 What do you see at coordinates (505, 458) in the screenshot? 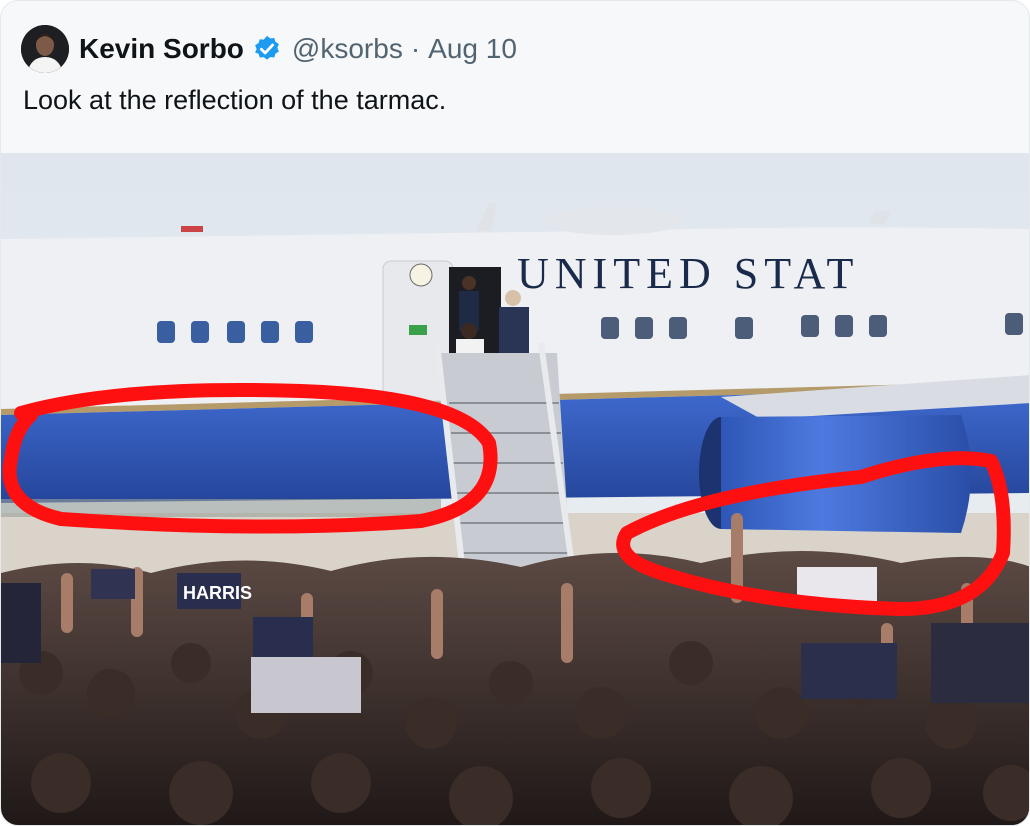
I see `boarding-stairs` at bounding box center [505, 458].